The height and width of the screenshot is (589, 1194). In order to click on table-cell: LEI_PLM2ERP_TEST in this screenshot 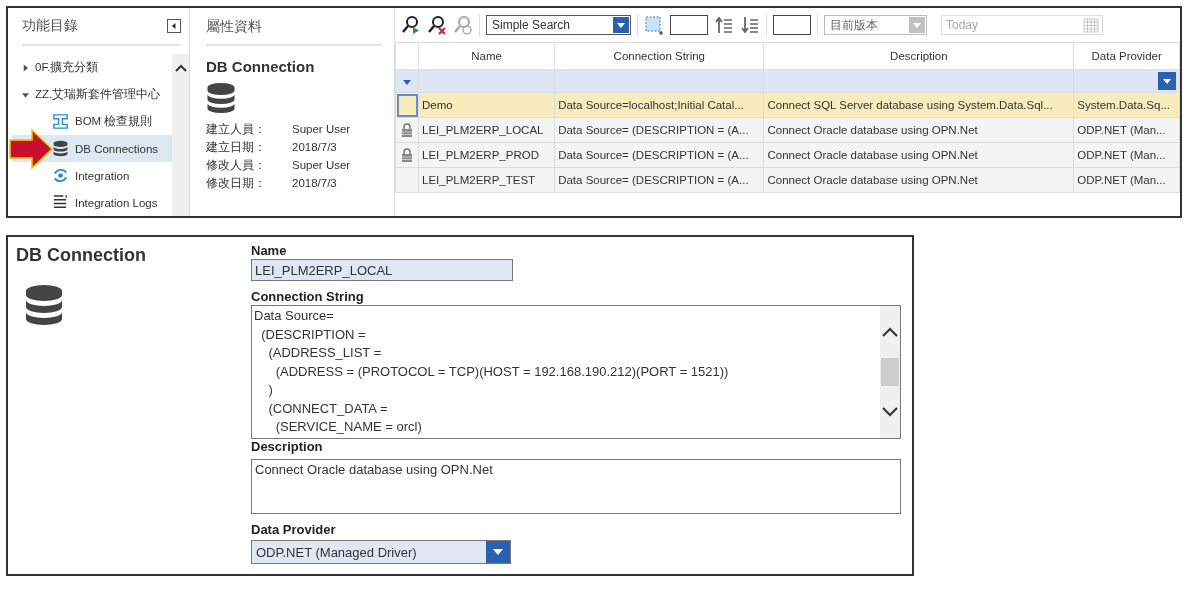, I will do `click(486, 180)`.